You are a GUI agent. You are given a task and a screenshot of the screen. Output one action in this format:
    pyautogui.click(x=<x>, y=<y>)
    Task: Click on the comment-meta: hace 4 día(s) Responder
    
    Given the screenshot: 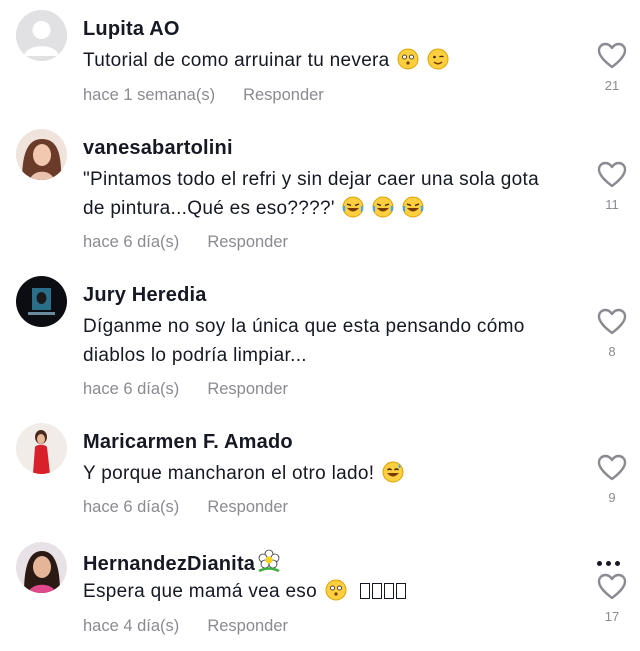 What is the action you would take?
    pyautogui.click(x=185, y=626)
    